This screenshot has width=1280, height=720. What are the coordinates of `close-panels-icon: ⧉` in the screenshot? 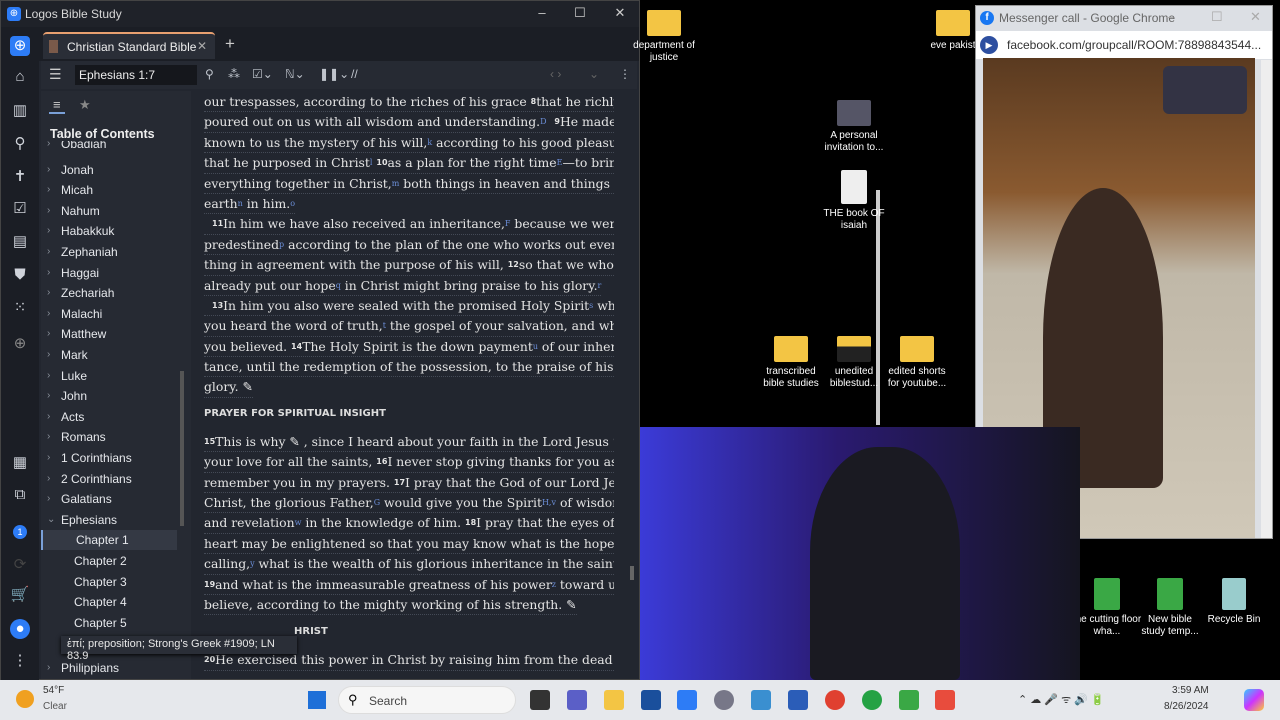 It's located at (20, 495).